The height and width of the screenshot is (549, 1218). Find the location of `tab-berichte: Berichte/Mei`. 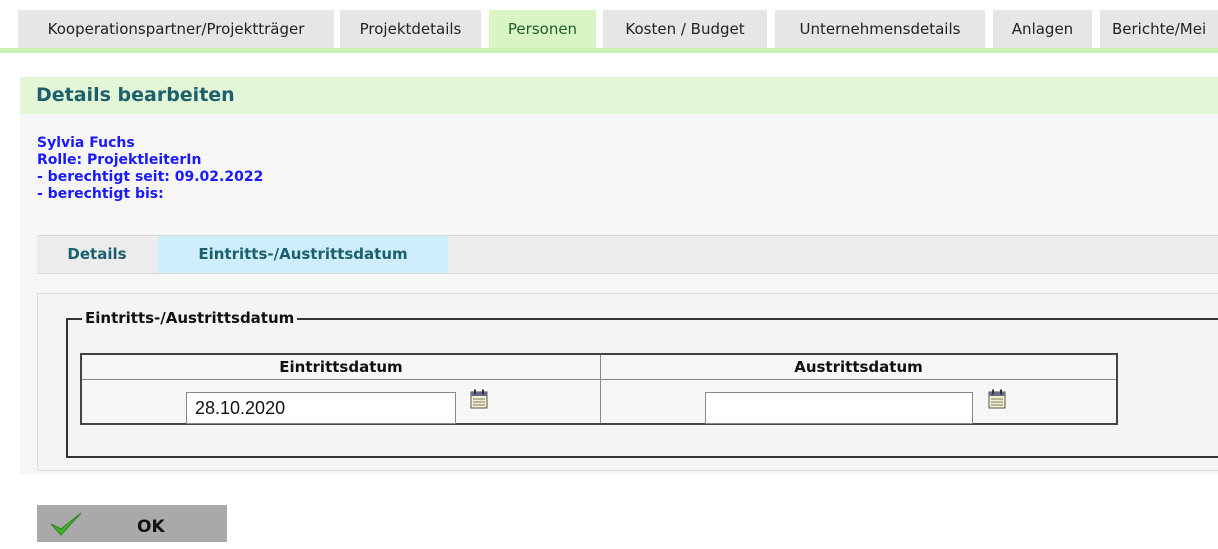

tab-berichte: Berichte/Mei is located at coordinates (1159, 29).